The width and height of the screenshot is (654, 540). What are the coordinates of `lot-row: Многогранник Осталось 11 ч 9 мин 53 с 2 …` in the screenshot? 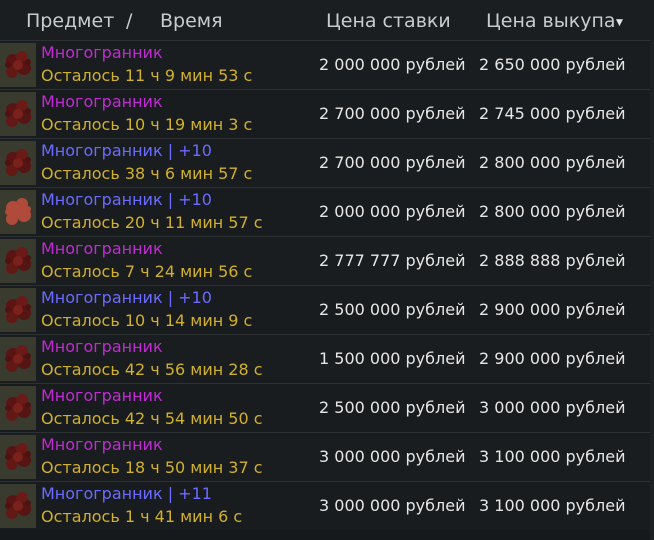 It's located at (327, 64).